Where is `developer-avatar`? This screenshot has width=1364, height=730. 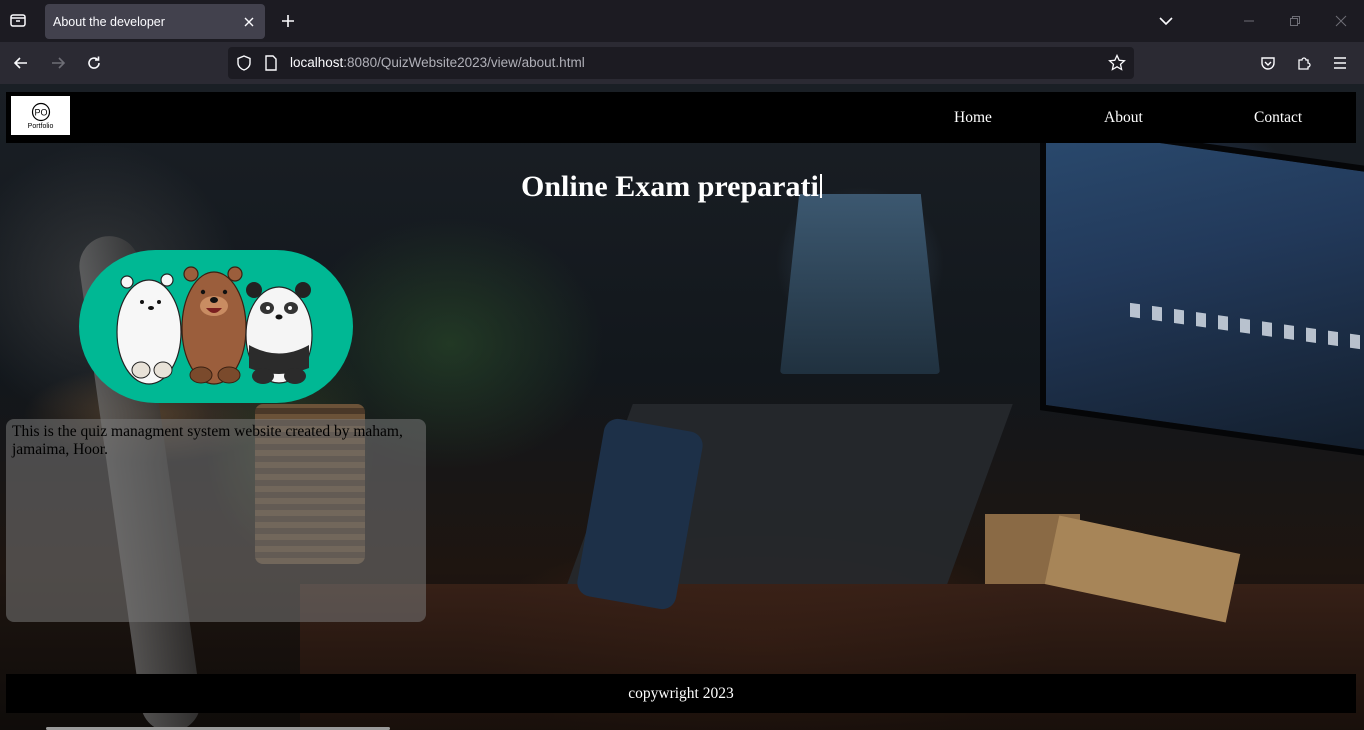
developer-avatar is located at coordinates (216, 326).